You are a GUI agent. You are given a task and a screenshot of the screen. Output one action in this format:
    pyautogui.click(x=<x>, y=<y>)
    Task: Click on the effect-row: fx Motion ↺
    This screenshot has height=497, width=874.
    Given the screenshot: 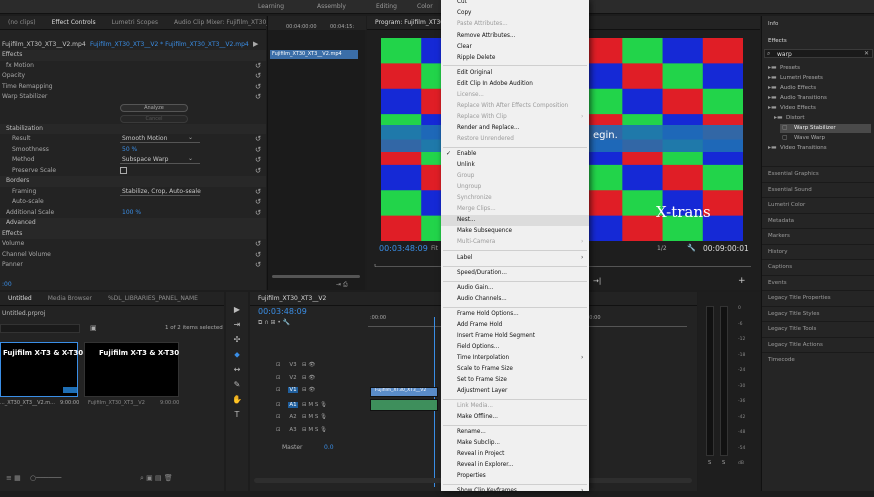 What is the action you would take?
    pyautogui.click(x=133, y=66)
    